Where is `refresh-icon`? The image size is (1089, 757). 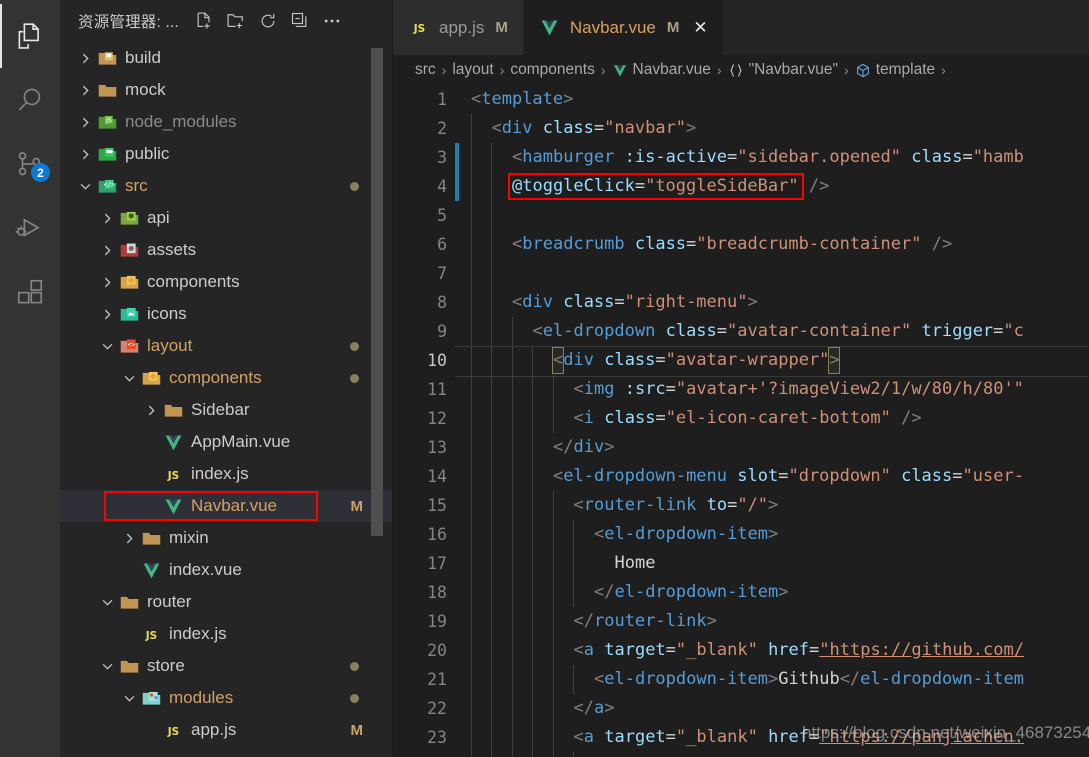
refresh-icon is located at coordinates (267, 21).